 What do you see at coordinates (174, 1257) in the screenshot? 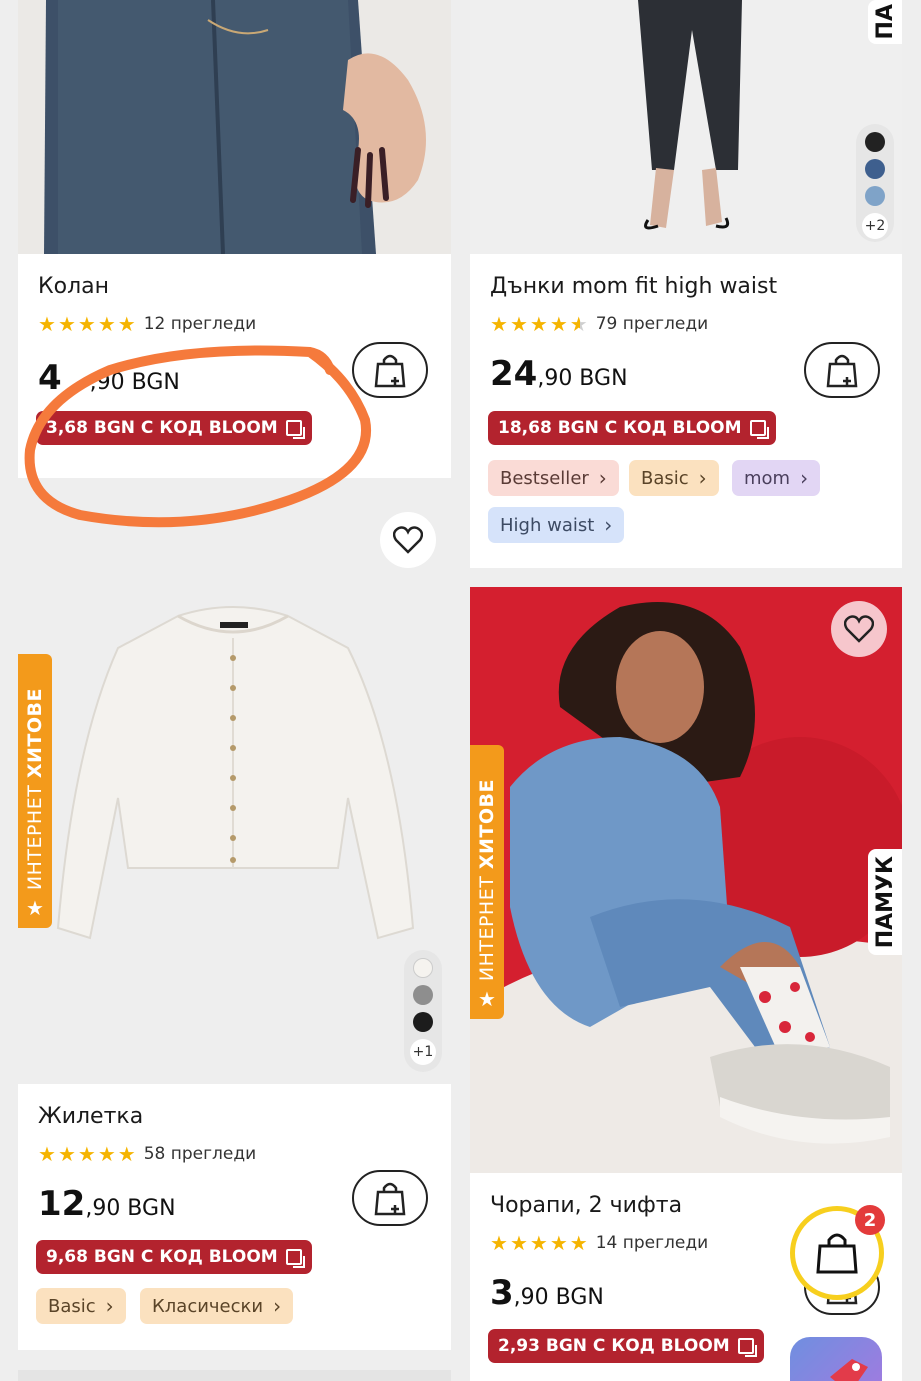
I see `promo-code-badge: 9,68 BGN С КОД BLOOM` at bounding box center [174, 1257].